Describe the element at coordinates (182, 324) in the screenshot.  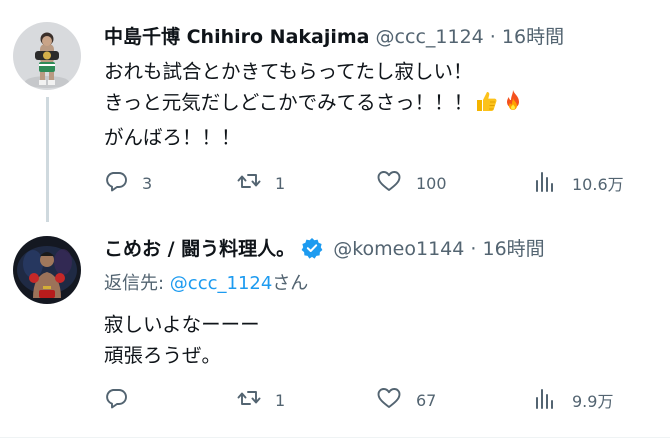
I see `tweet-text-line: 寂しいよなーーー` at that location.